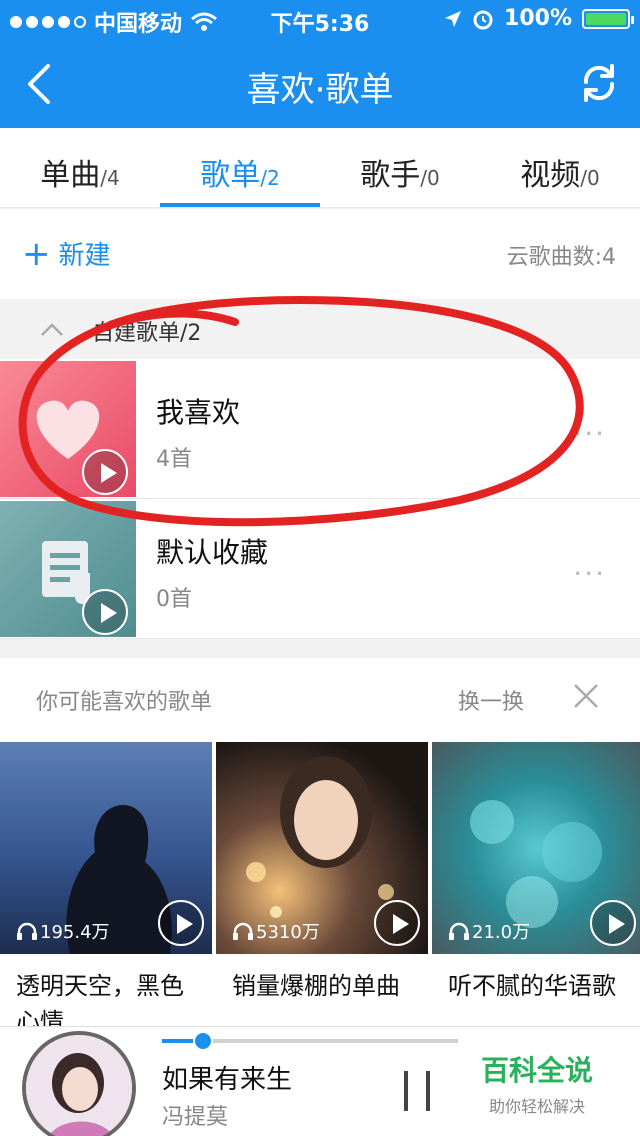 Image resolution: width=640 pixels, height=1136 pixels. I want to click on play-count: 195.4万, so click(63, 931).